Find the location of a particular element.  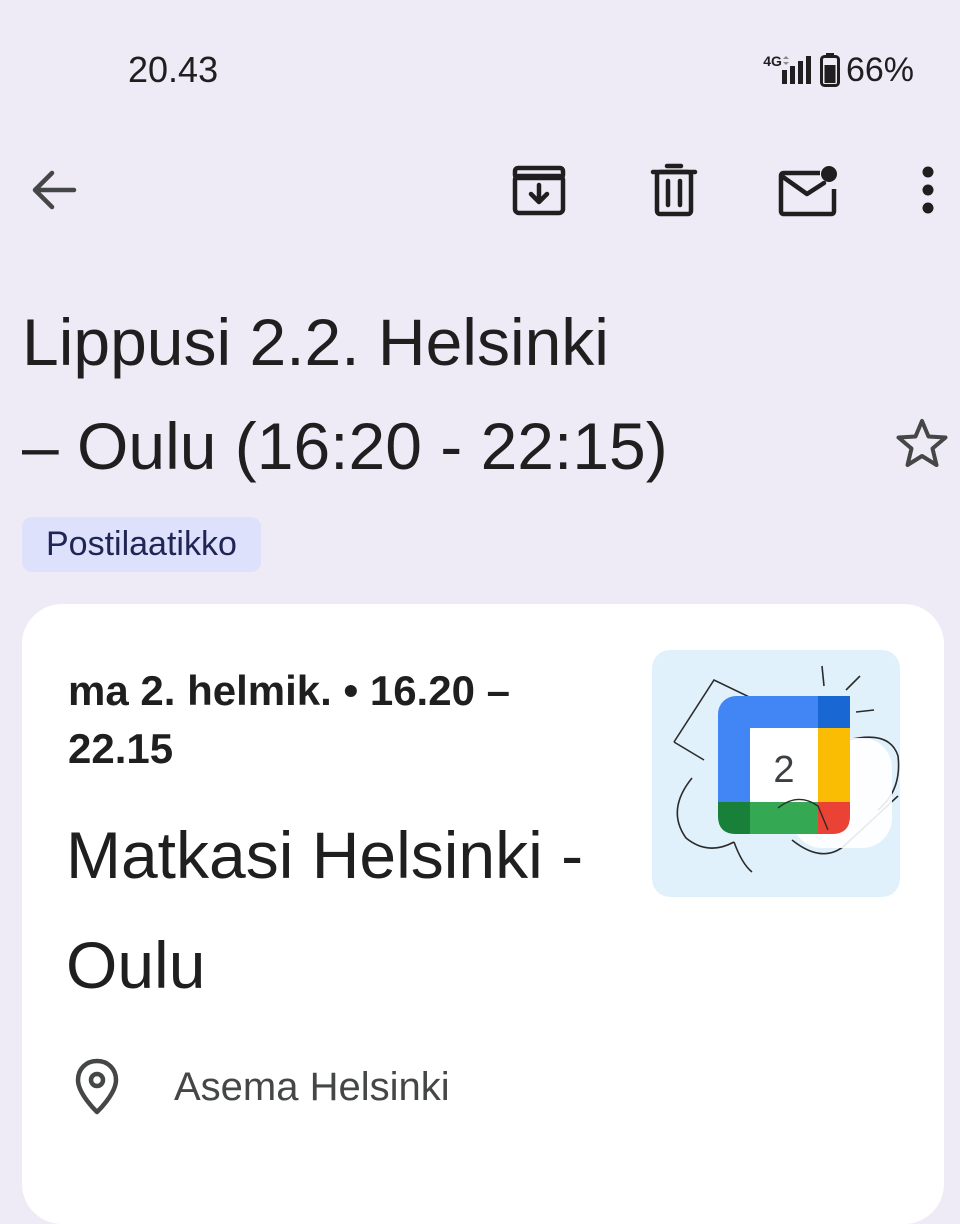

location-pin-icon is located at coordinates (97, 1086).